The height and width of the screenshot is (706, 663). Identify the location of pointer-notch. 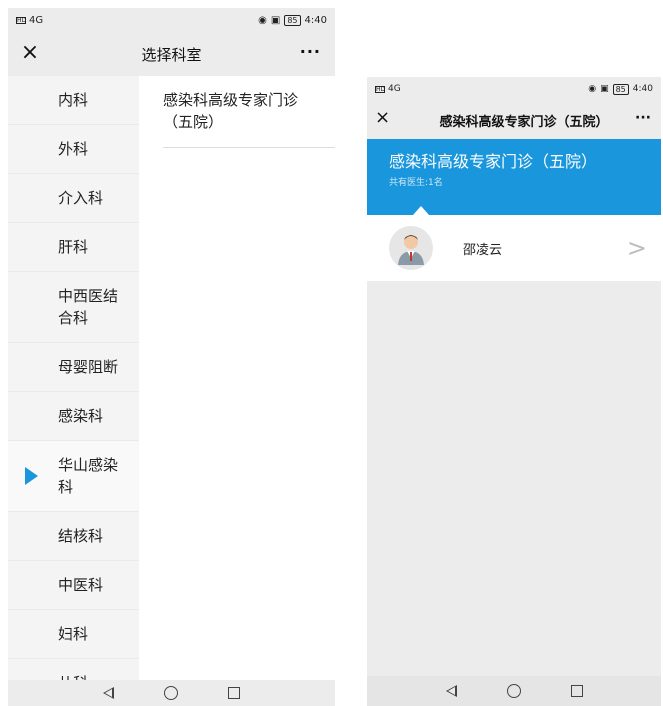
(421, 210).